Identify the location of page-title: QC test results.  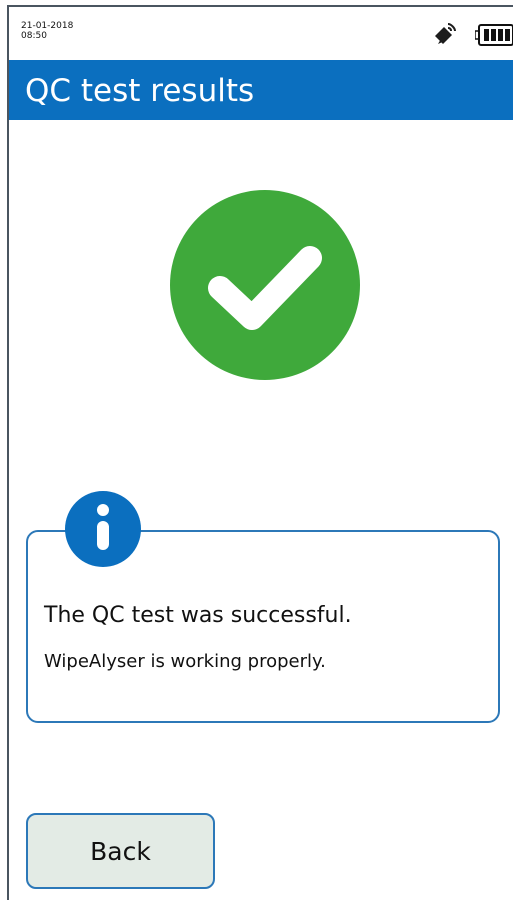
(140, 91).